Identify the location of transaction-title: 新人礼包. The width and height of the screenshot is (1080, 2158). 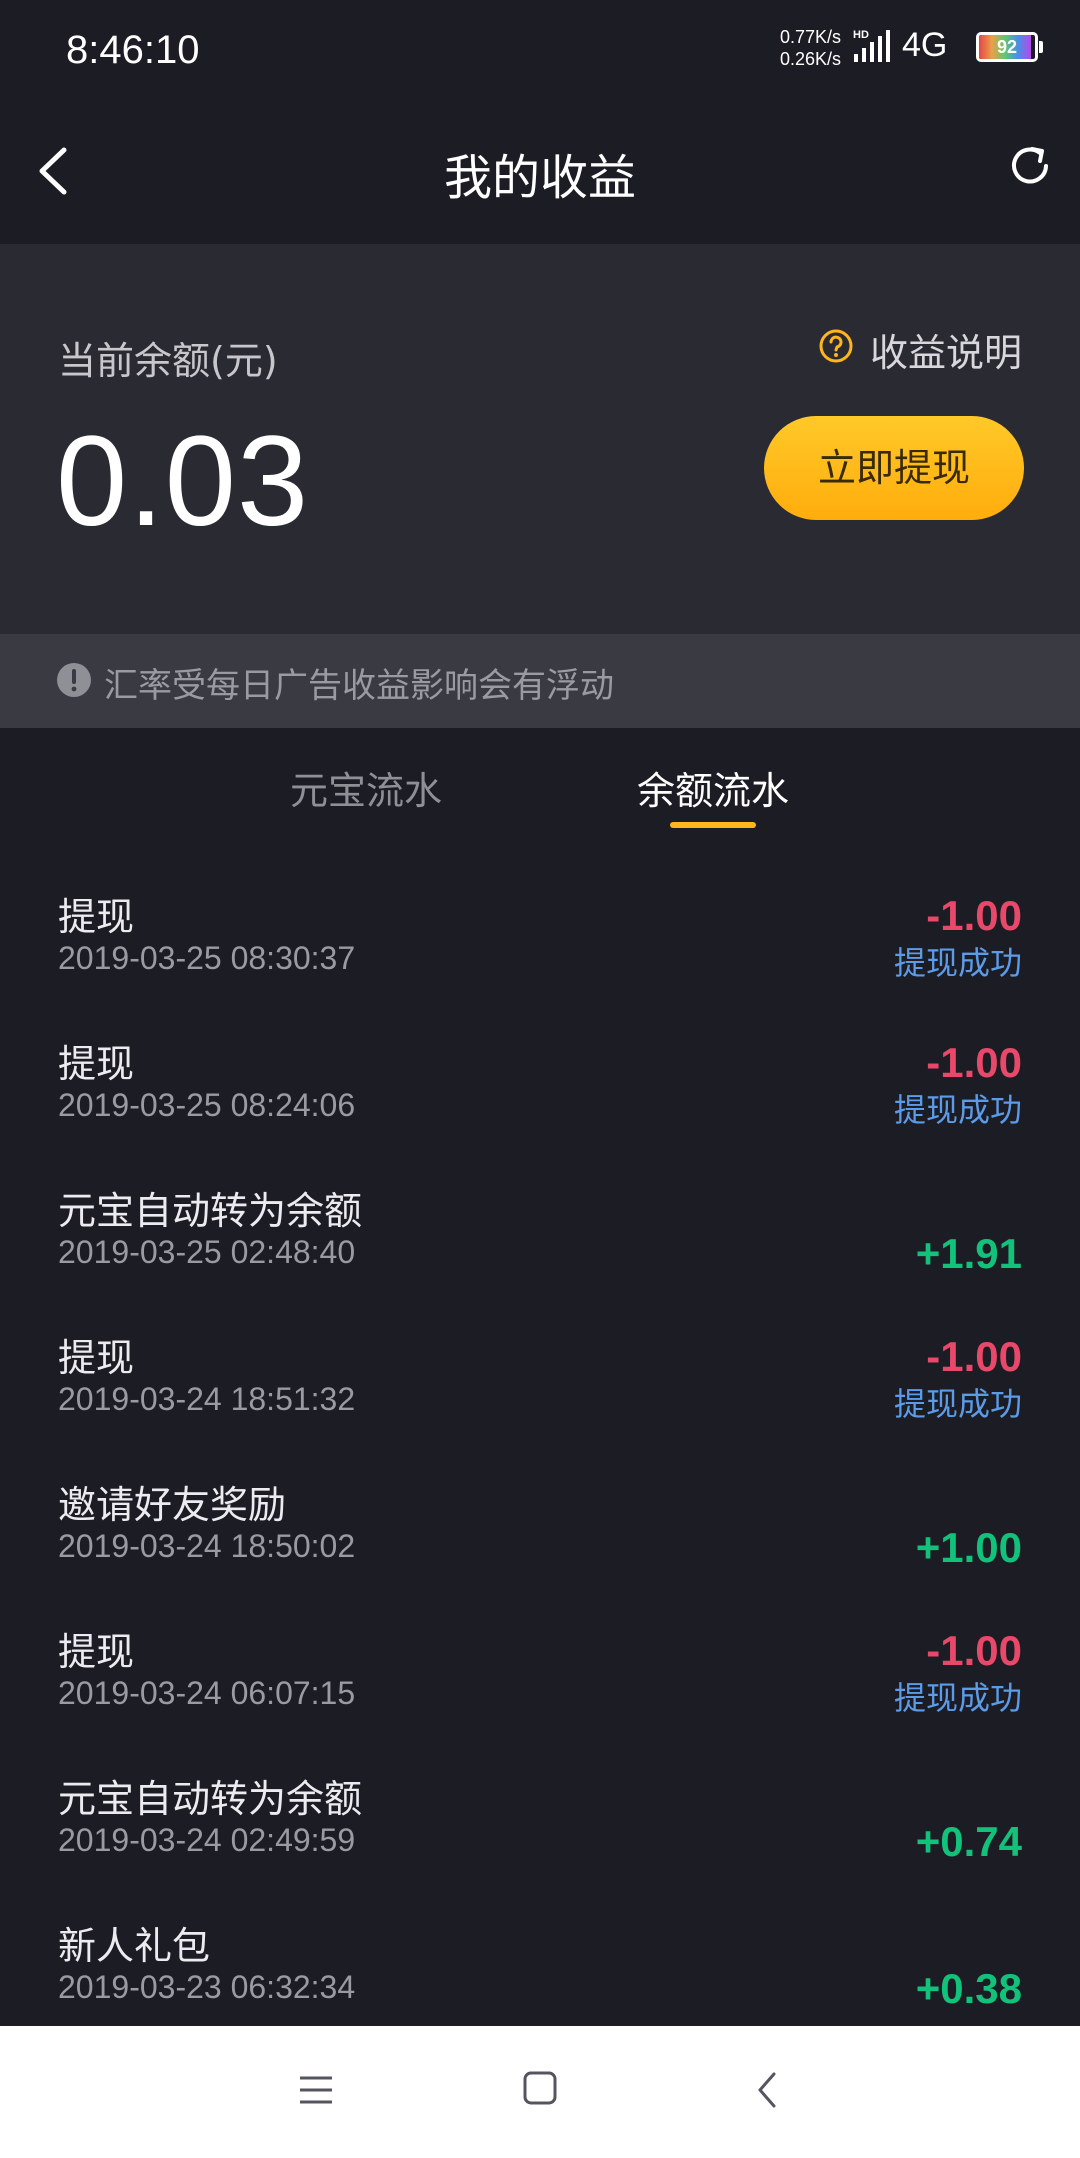
(134, 1946).